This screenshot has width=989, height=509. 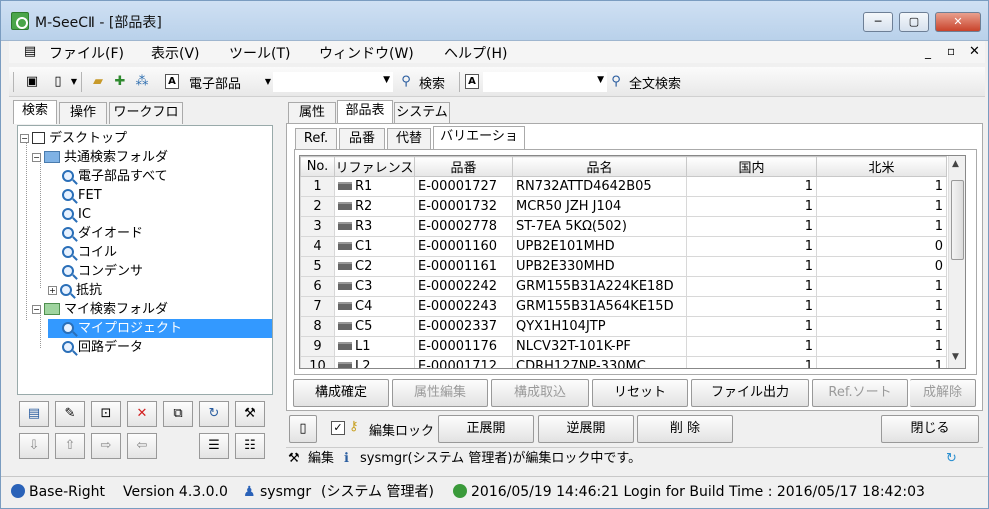 What do you see at coordinates (623, 346) in the screenshot?
I see `table-row: 9 L1 E-00001176 NLCV32T-101K-PF 1 1` at bounding box center [623, 346].